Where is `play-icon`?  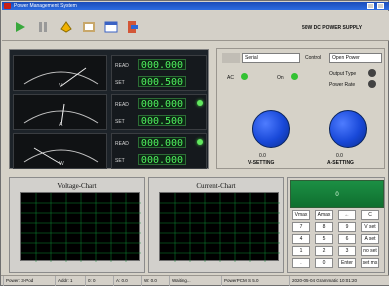 play-icon is located at coordinates (20, 27).